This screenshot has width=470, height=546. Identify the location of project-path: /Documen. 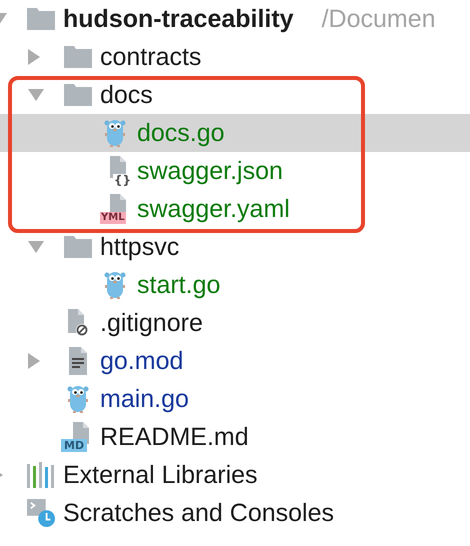
(379, 19).